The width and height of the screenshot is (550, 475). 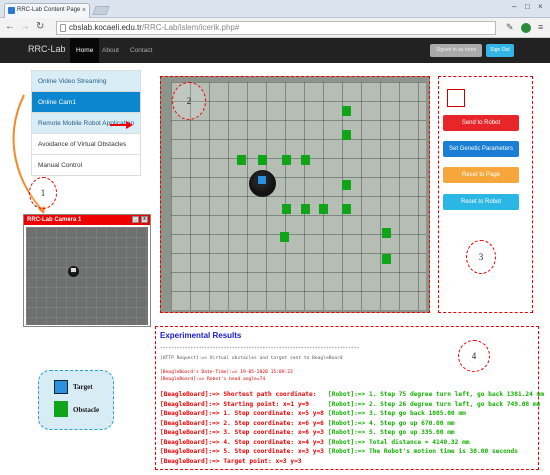 I want to click on results-title: Experimental Results, so click(x=201, y=335).